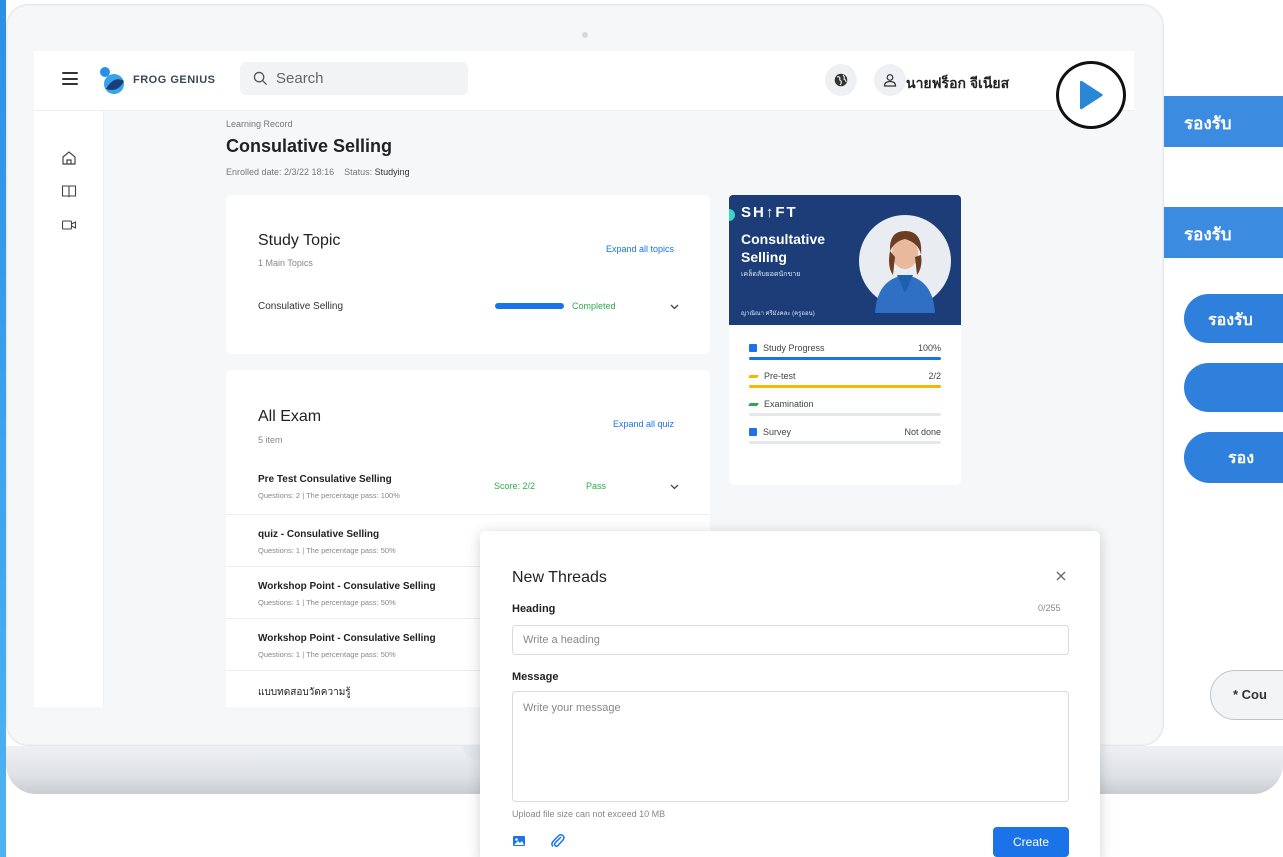  What do you see at coordinates (790, 640) in the screenshot?
I see `heading-input` at bounding box center [790, 640].